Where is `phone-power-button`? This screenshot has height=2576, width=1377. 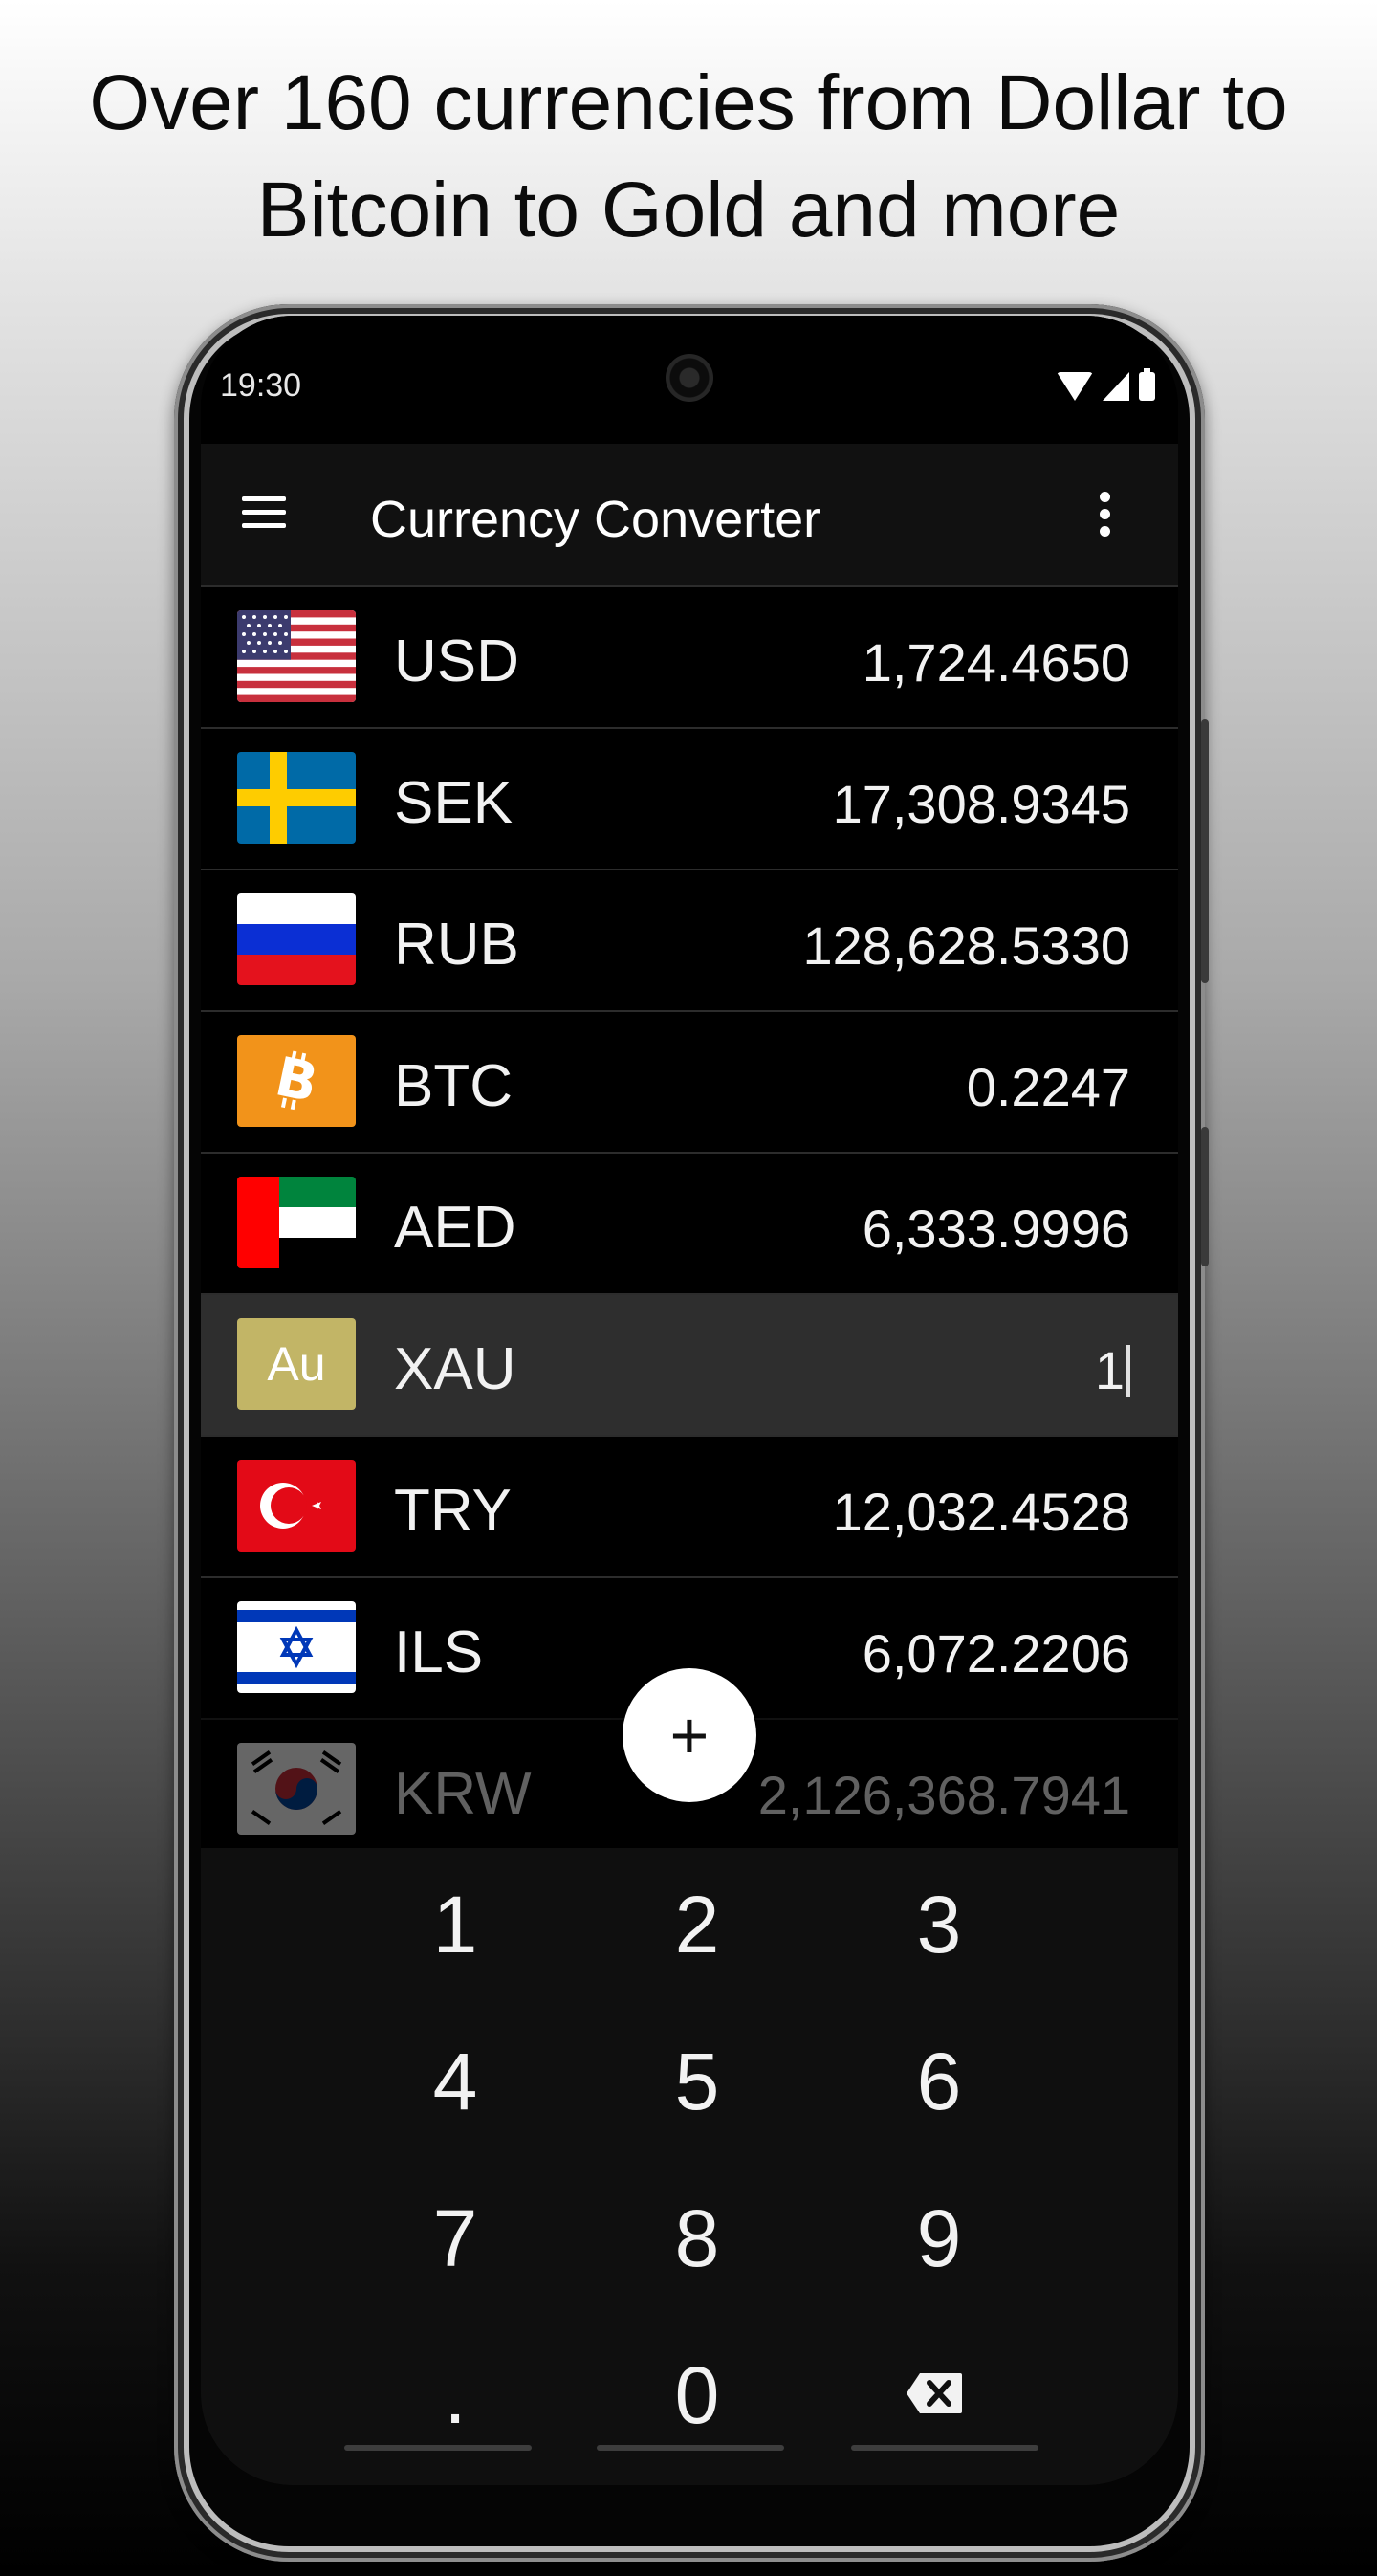 phone-power-button is located at coordinates (1205, 851).